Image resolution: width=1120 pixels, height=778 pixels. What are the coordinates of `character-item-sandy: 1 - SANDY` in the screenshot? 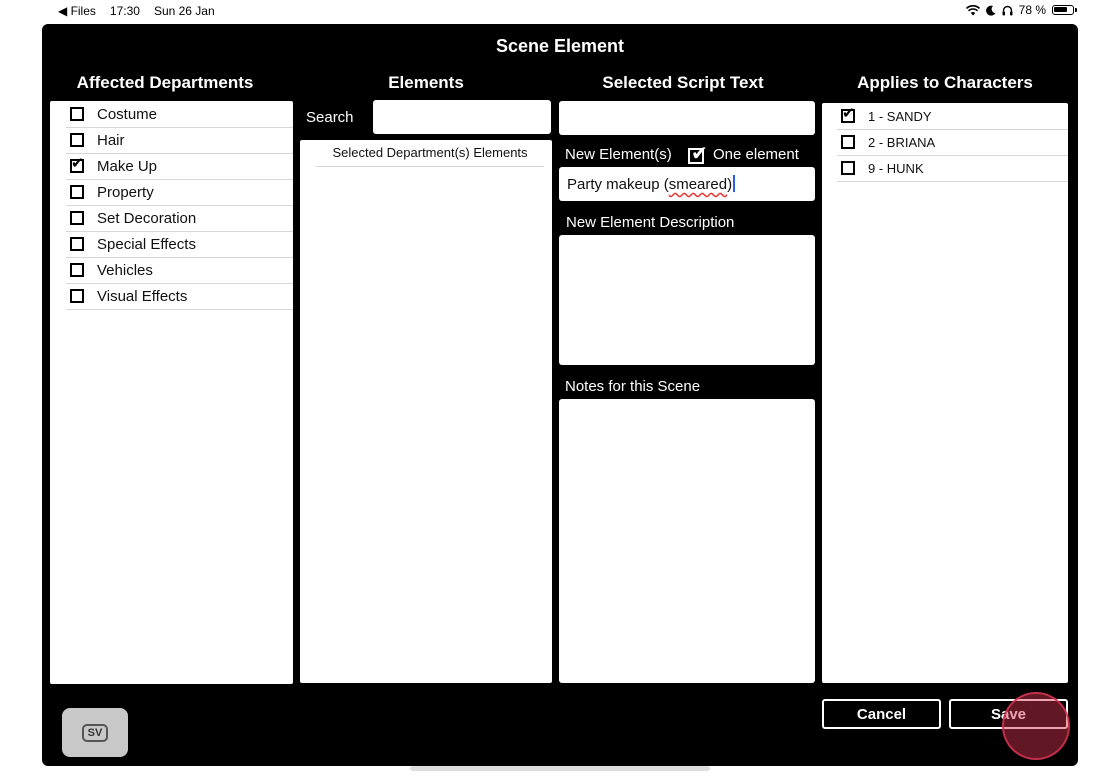 It's located at (952, 116).